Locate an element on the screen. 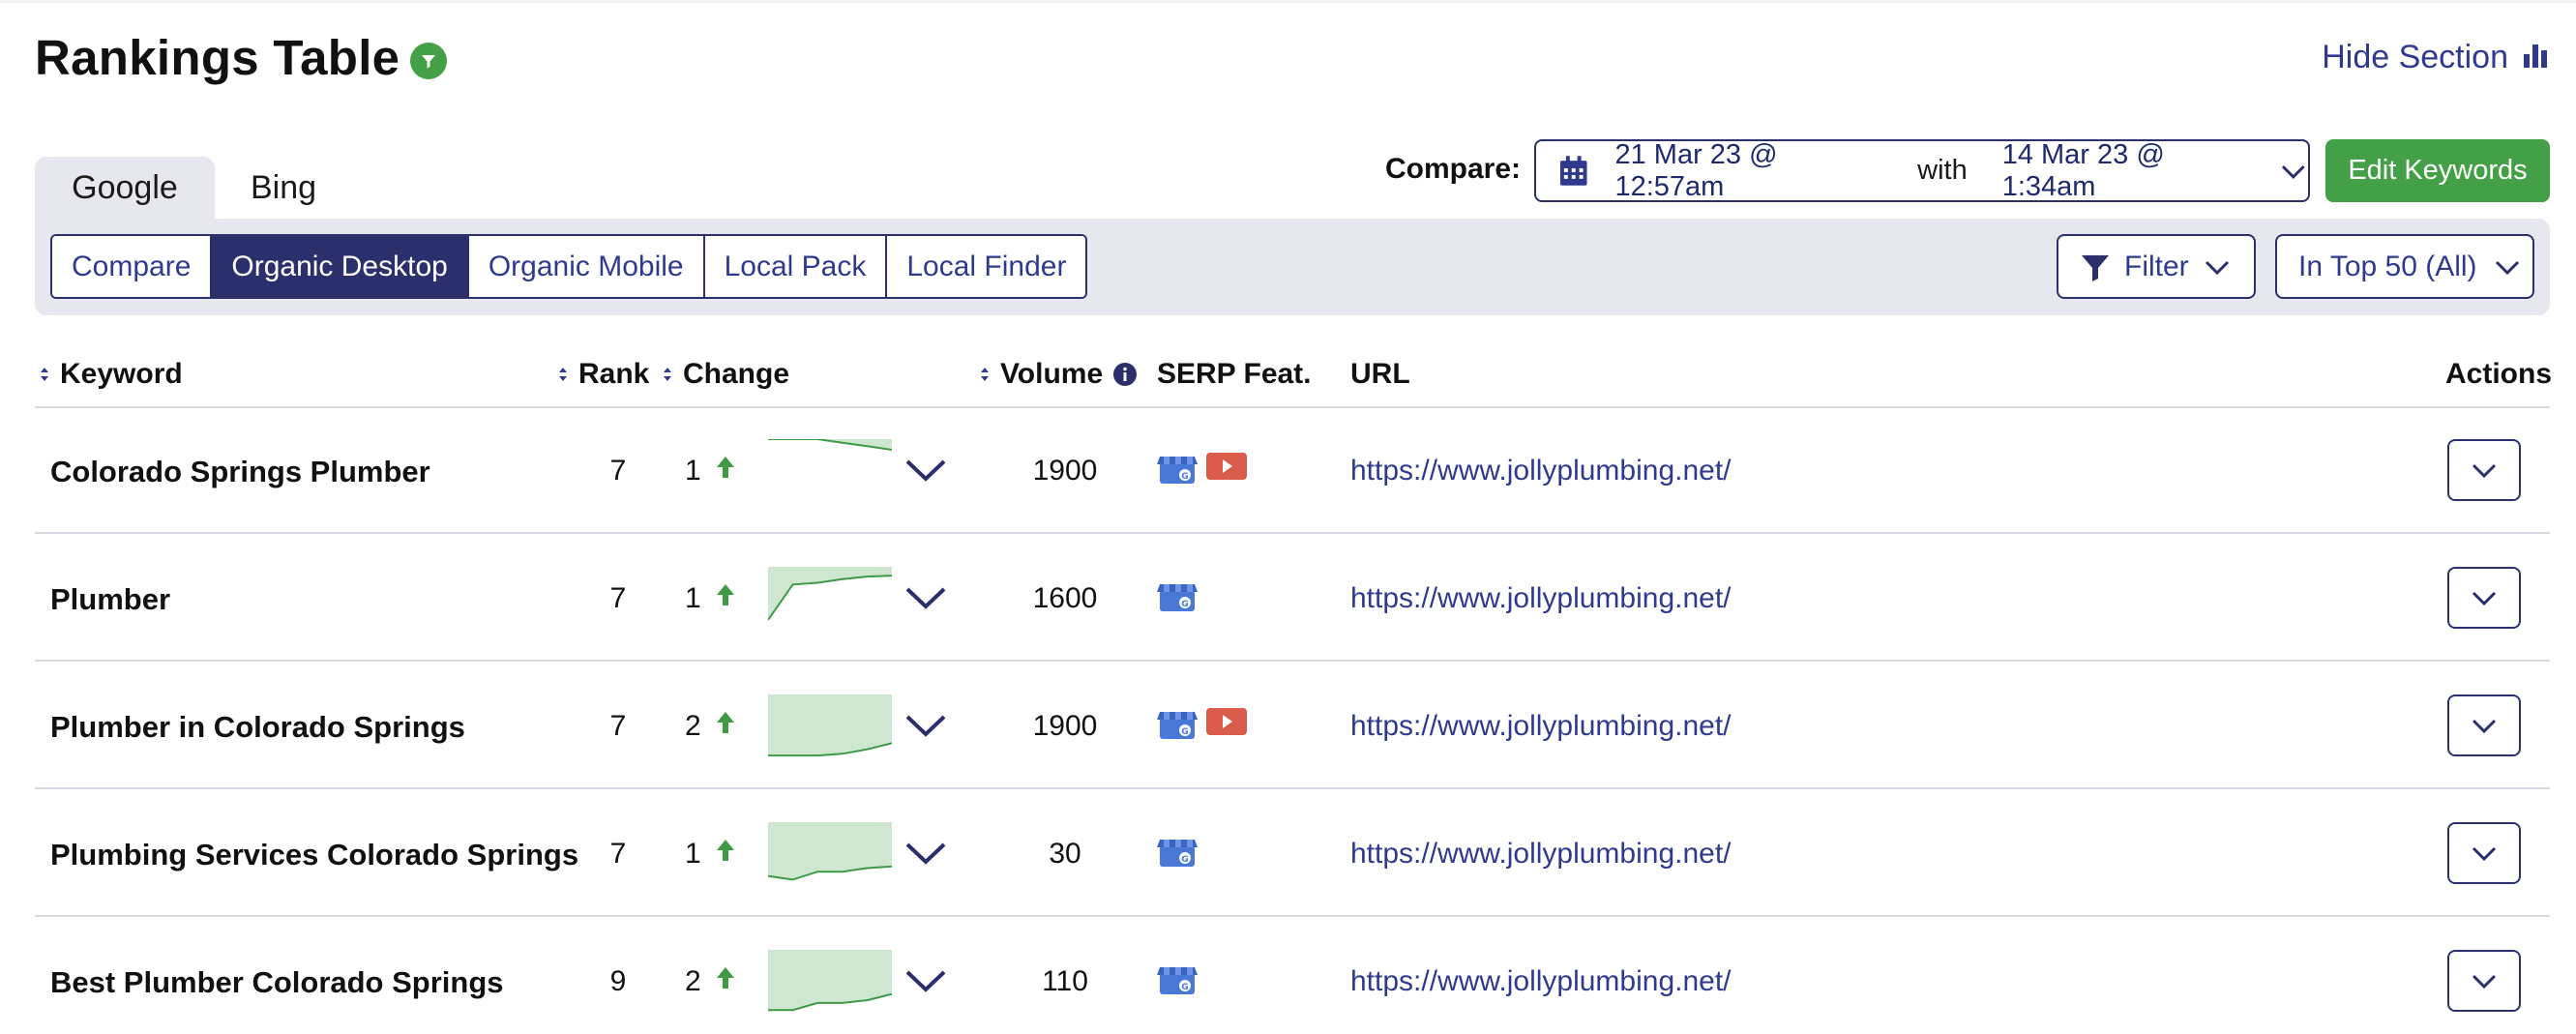 The height and width of the screenshot is (1034, 2576). column-actions: Actions is located at coordinates (2499, 374).